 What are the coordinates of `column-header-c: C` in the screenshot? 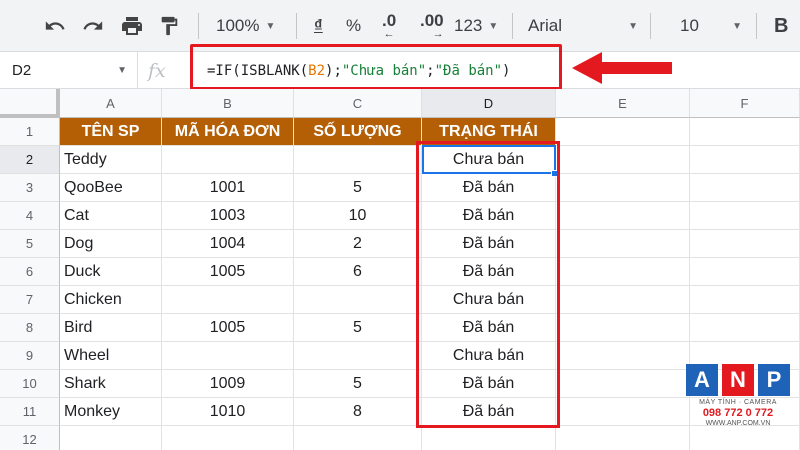 It's located at (358, 103).